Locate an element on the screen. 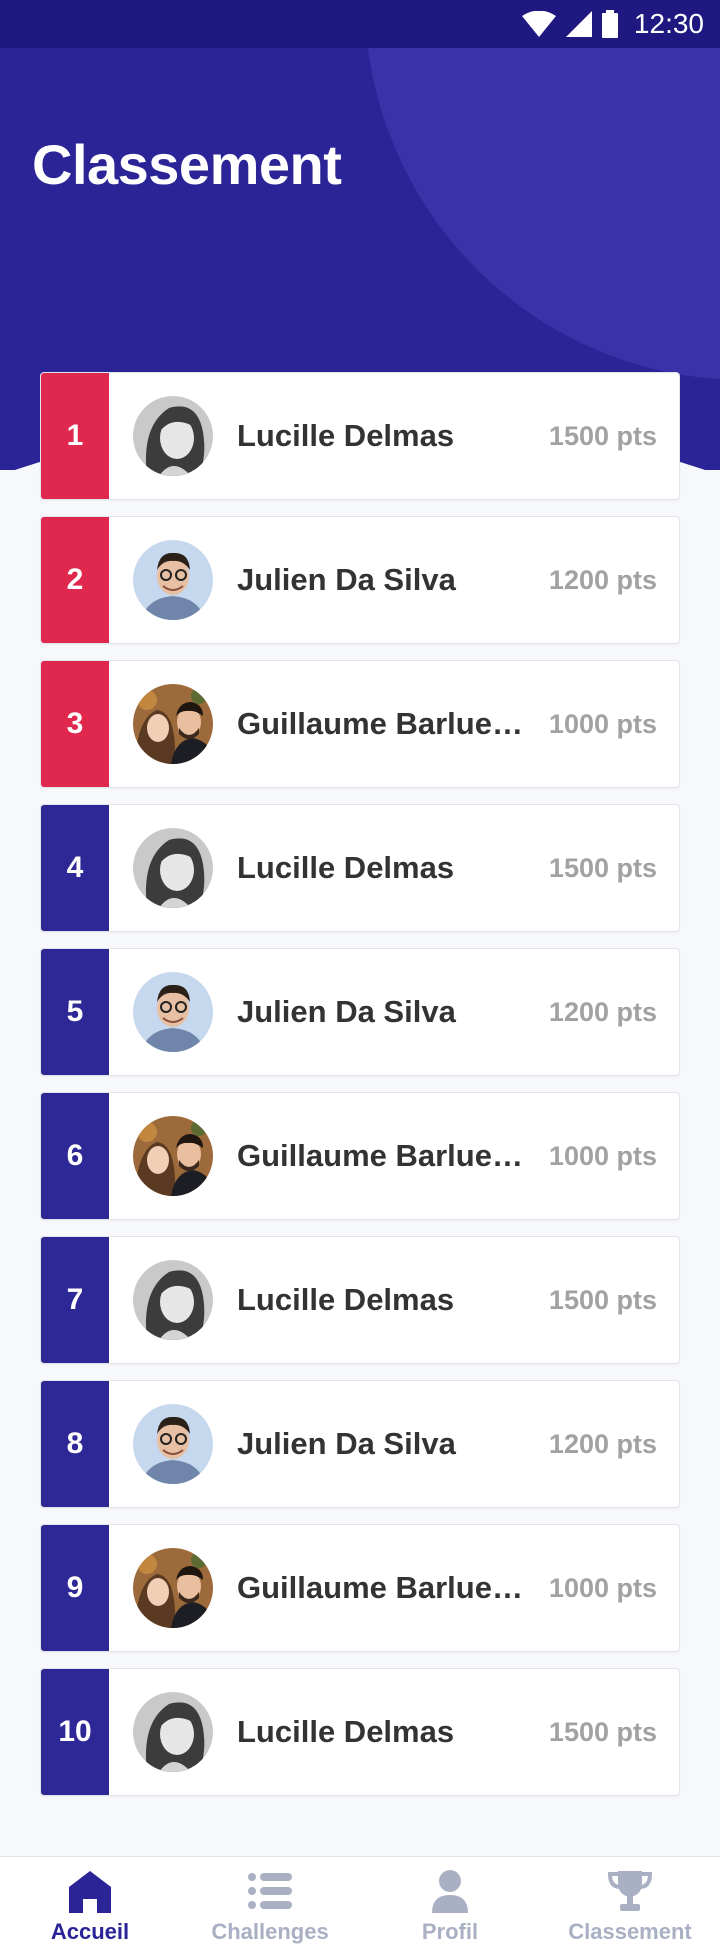 This screenshot has width=720, height=1952. status-bar: 12:30 is located at coordinates (360, 24).